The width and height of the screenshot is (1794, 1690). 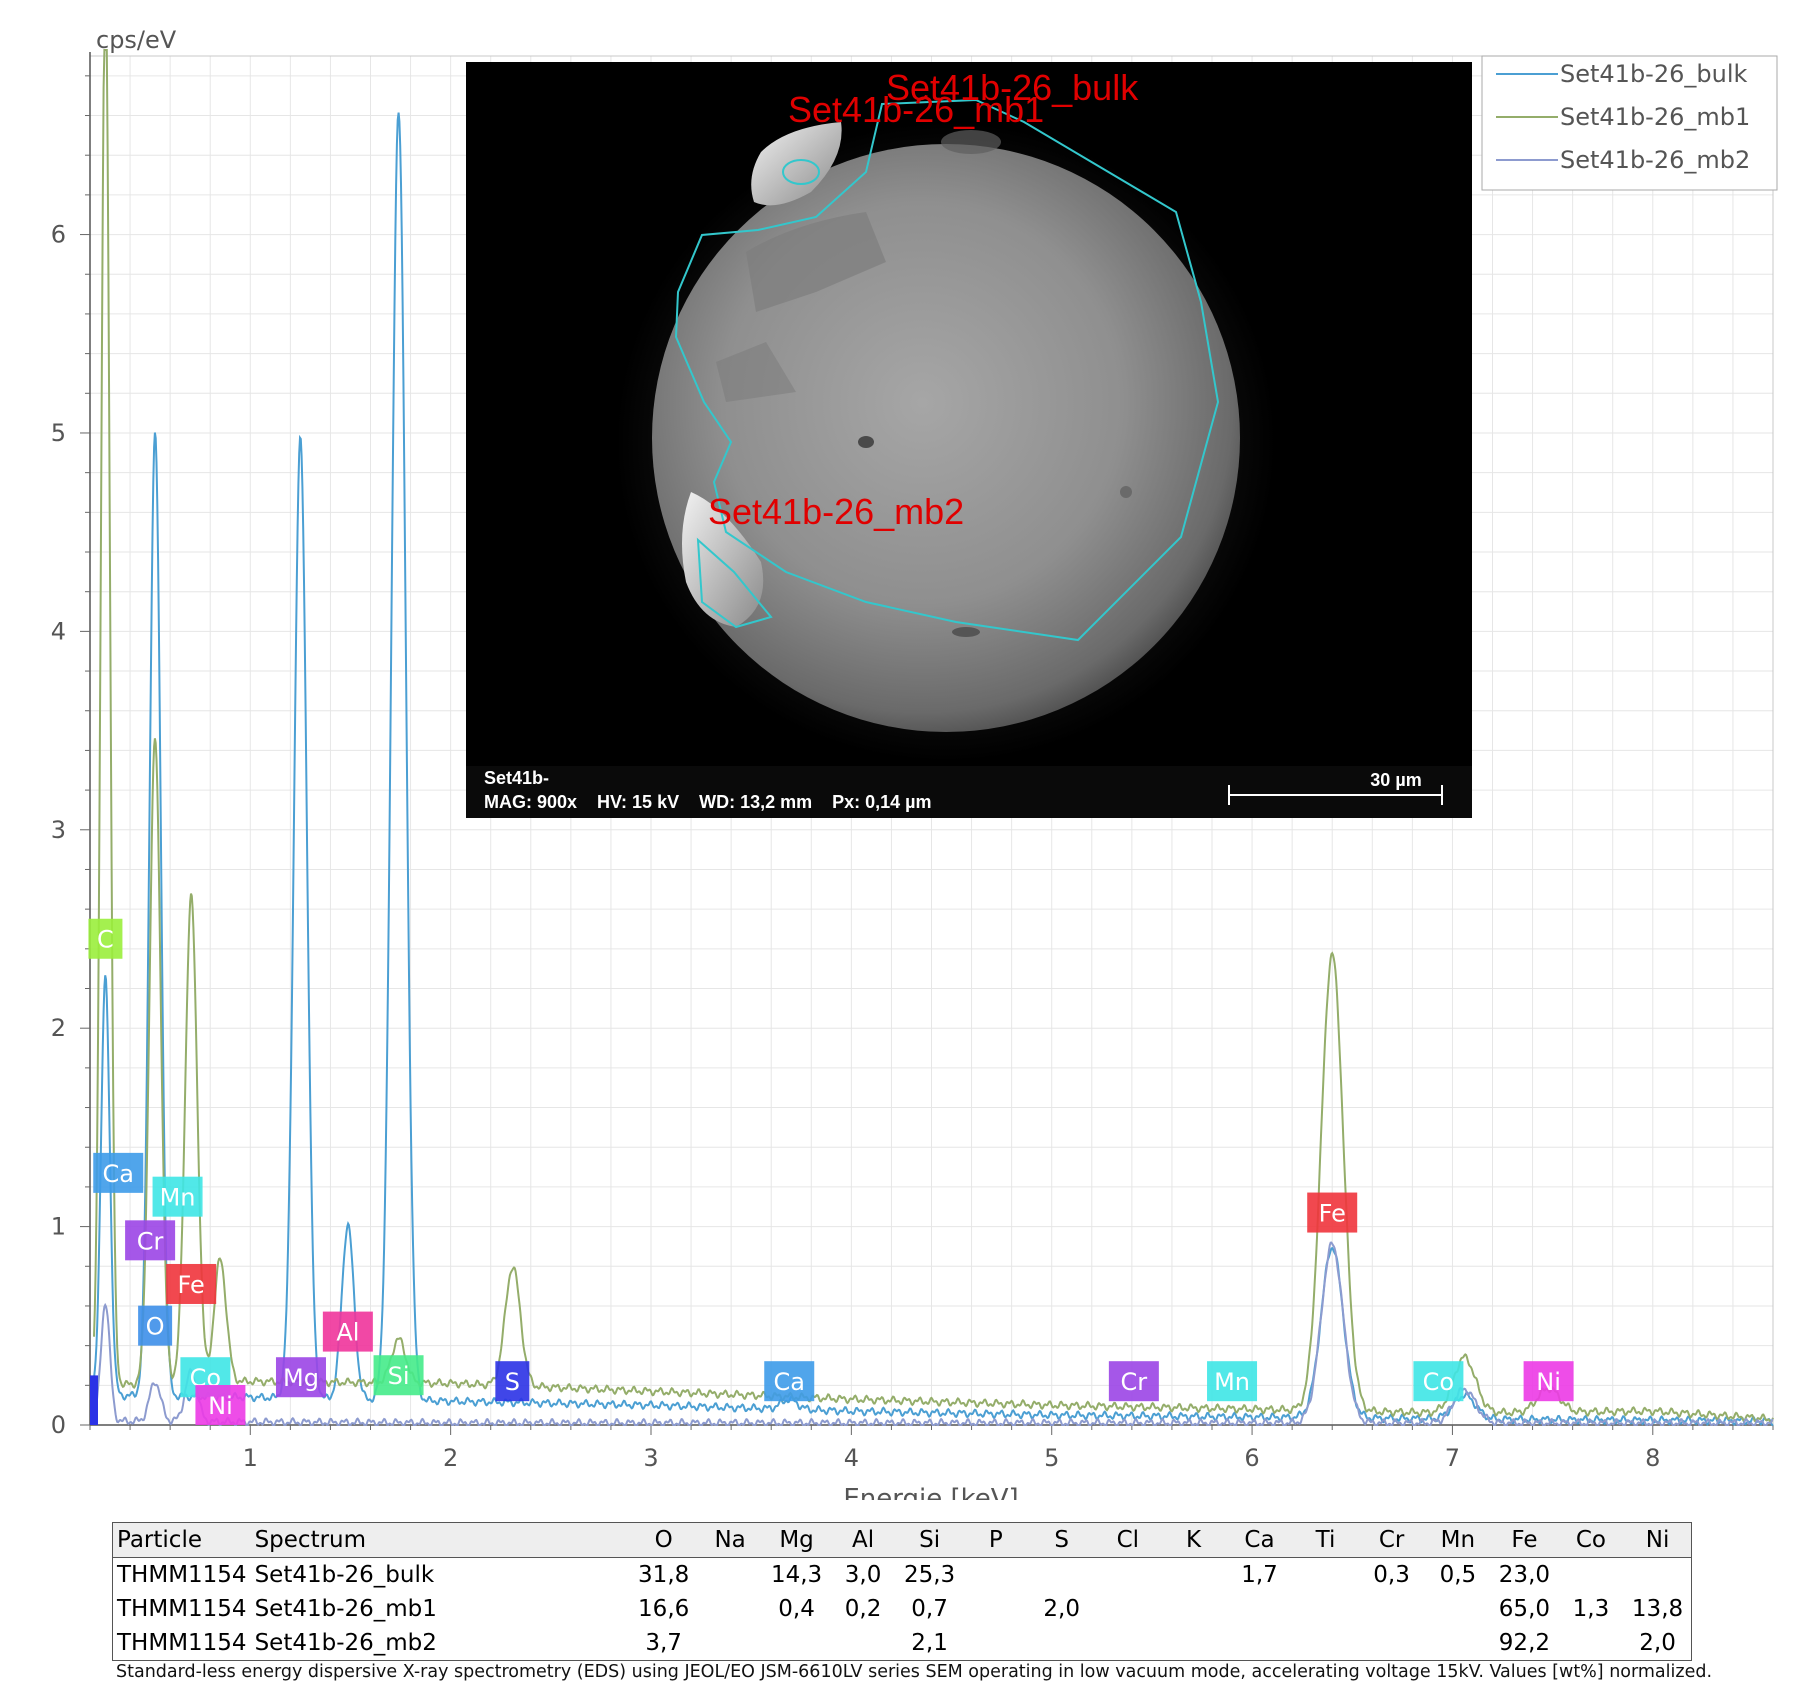 I want to click on x-tick-label: 5, so click(x=1051, y=1458).